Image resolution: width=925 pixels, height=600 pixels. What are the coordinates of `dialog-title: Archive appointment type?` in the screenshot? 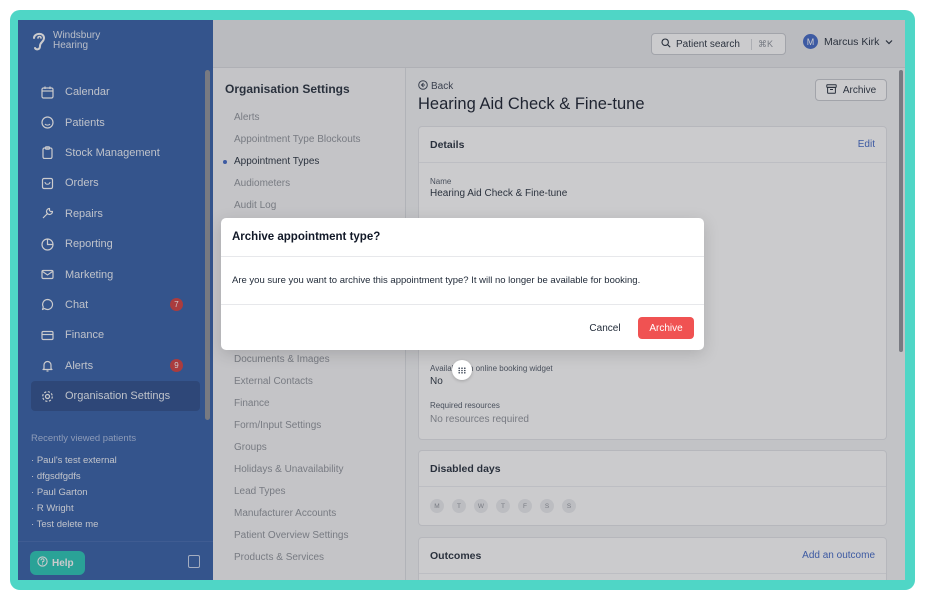 It's located at (306, 237).